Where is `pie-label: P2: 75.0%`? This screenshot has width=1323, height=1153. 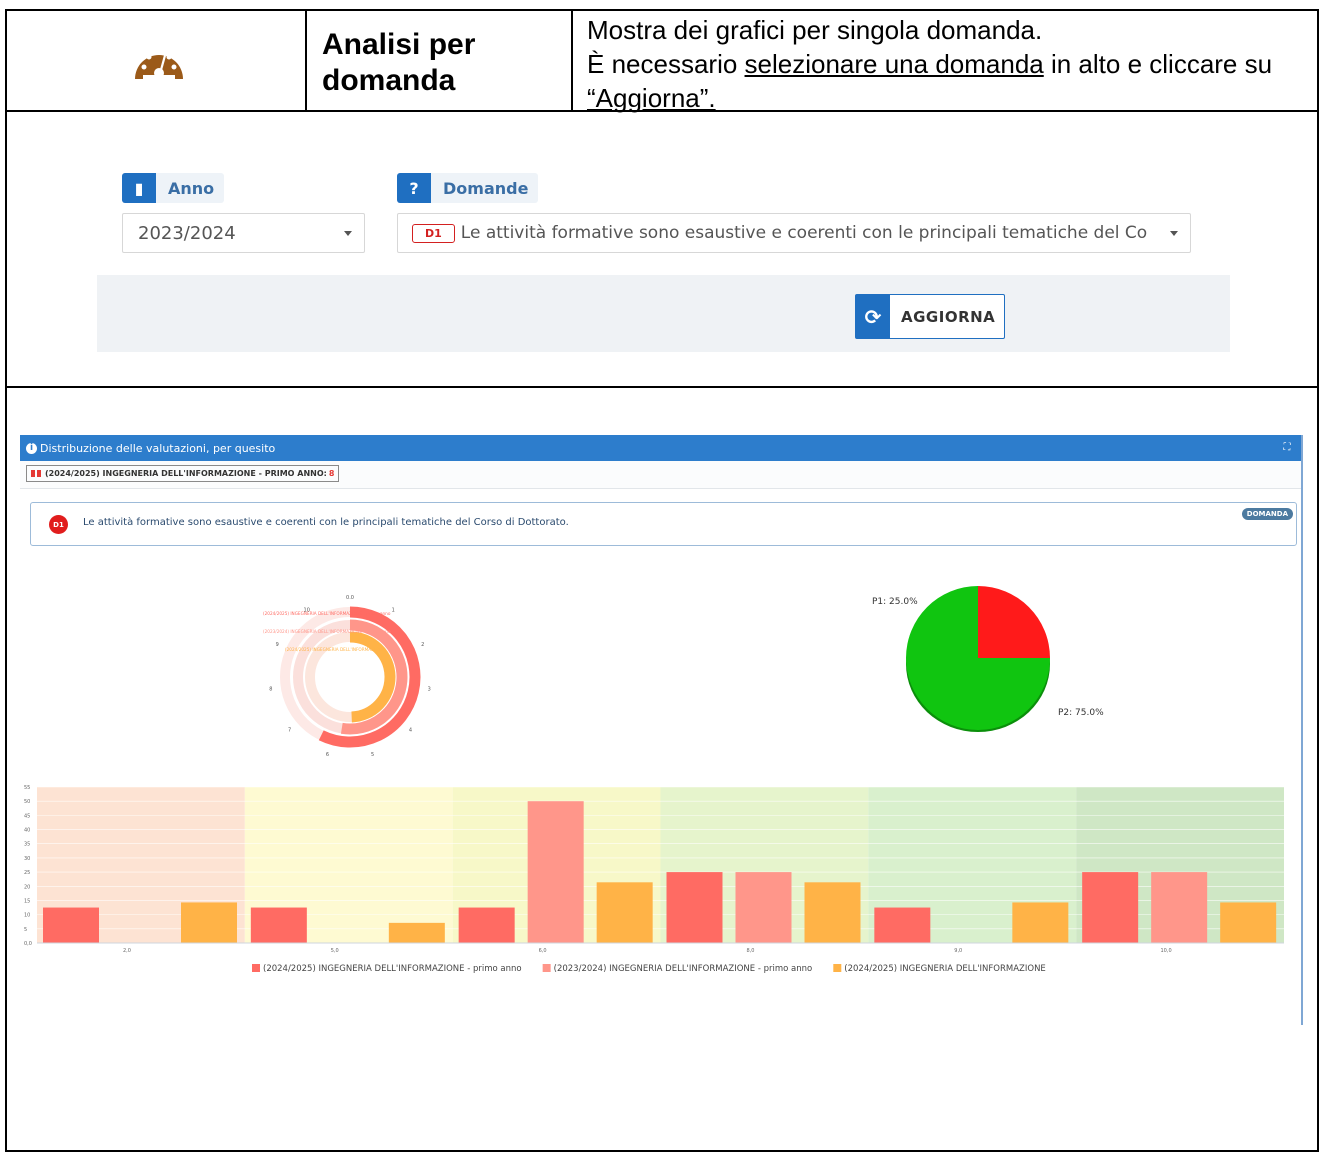
pie-label: P2: 75.0% is located at coordinates (1081, 713).